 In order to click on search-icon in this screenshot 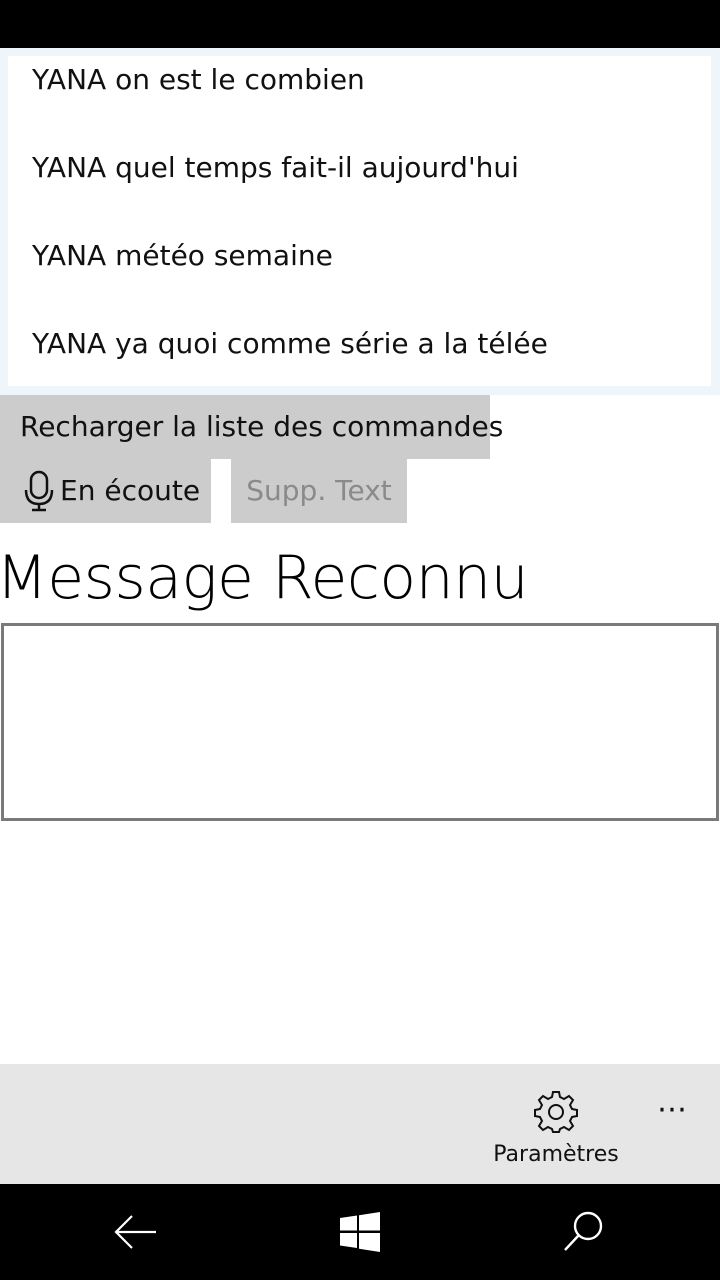, I will do `click(584, 1232)`.